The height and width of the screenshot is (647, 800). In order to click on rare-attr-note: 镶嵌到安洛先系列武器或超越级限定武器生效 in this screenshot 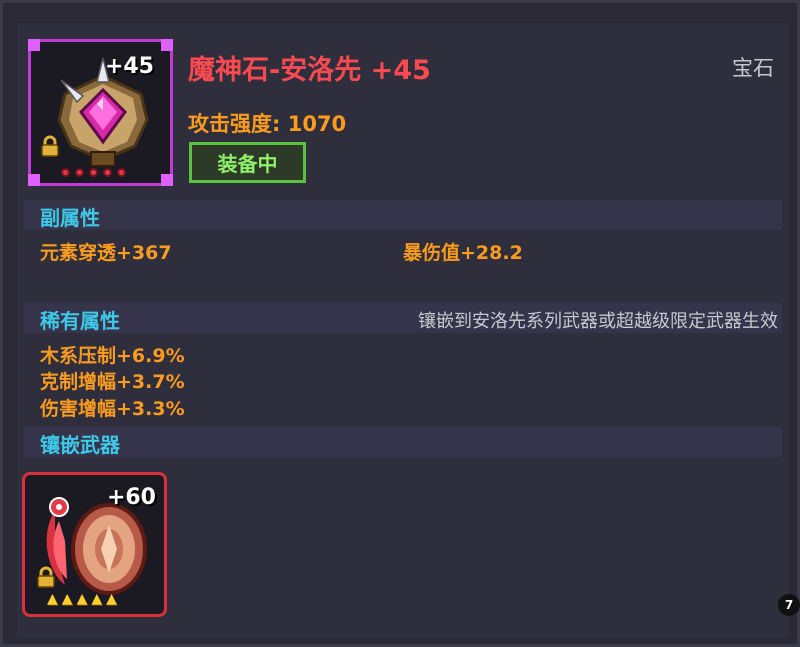, I will do `click(598, 321)`.